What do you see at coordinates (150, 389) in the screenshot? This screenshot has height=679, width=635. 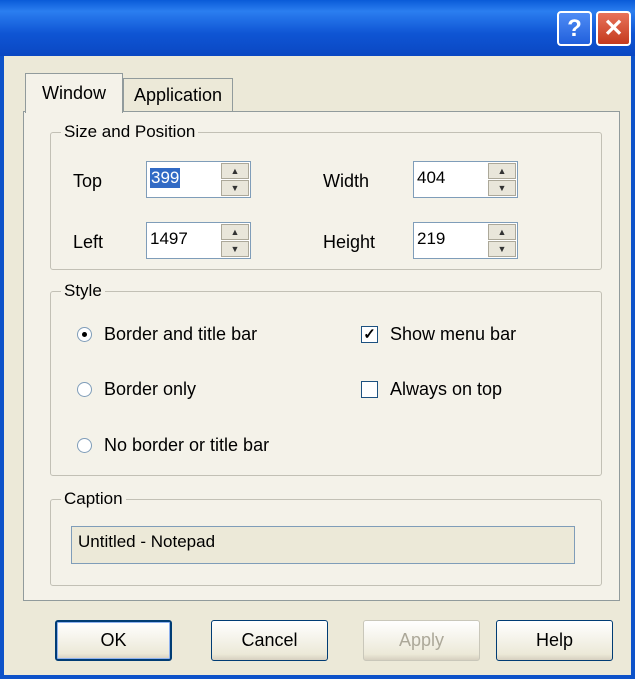 I see `radio-label: Border only` at bounding box center [150, 389].